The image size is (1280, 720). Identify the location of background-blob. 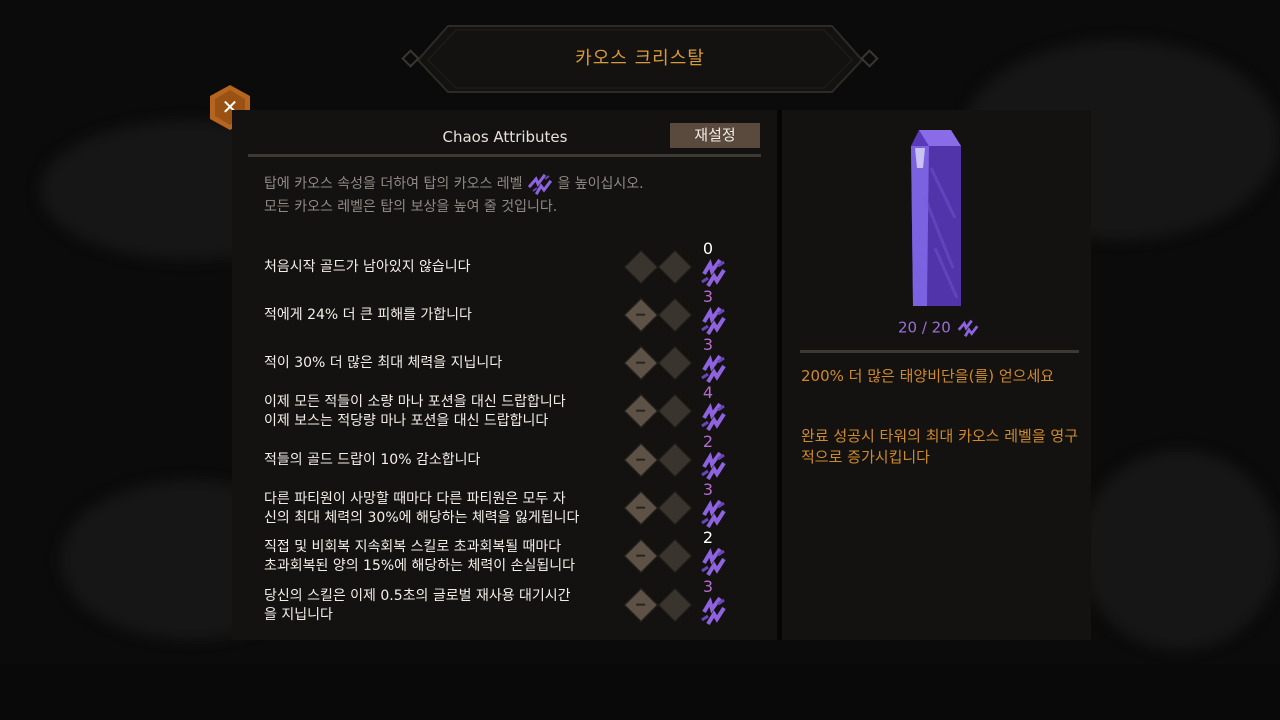
(1180, 550).